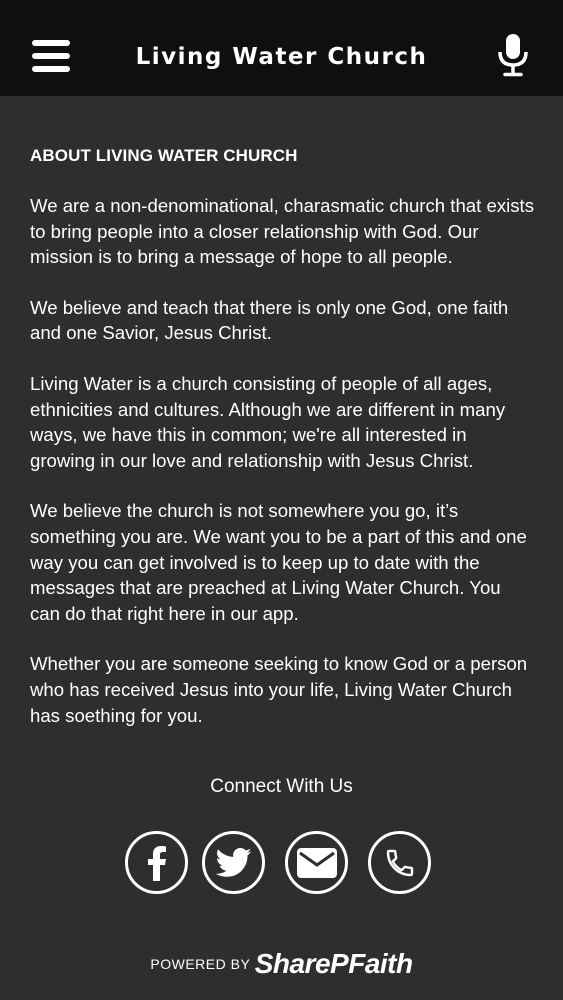  I want to click on email-button, so click(316, 862).